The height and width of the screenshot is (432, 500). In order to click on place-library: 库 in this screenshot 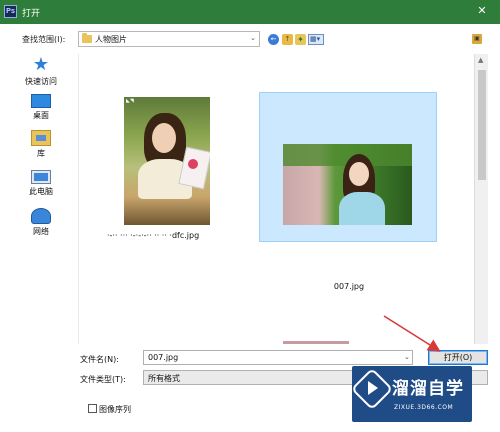, I will do `click(41, 144)`.